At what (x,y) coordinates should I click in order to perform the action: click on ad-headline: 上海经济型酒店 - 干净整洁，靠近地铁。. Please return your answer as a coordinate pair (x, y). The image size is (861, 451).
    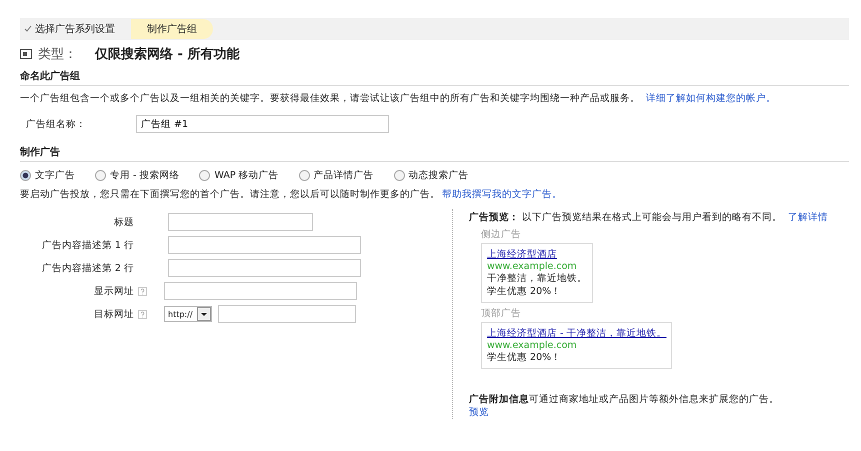
    Looking at the image, I should click on (576, 333).